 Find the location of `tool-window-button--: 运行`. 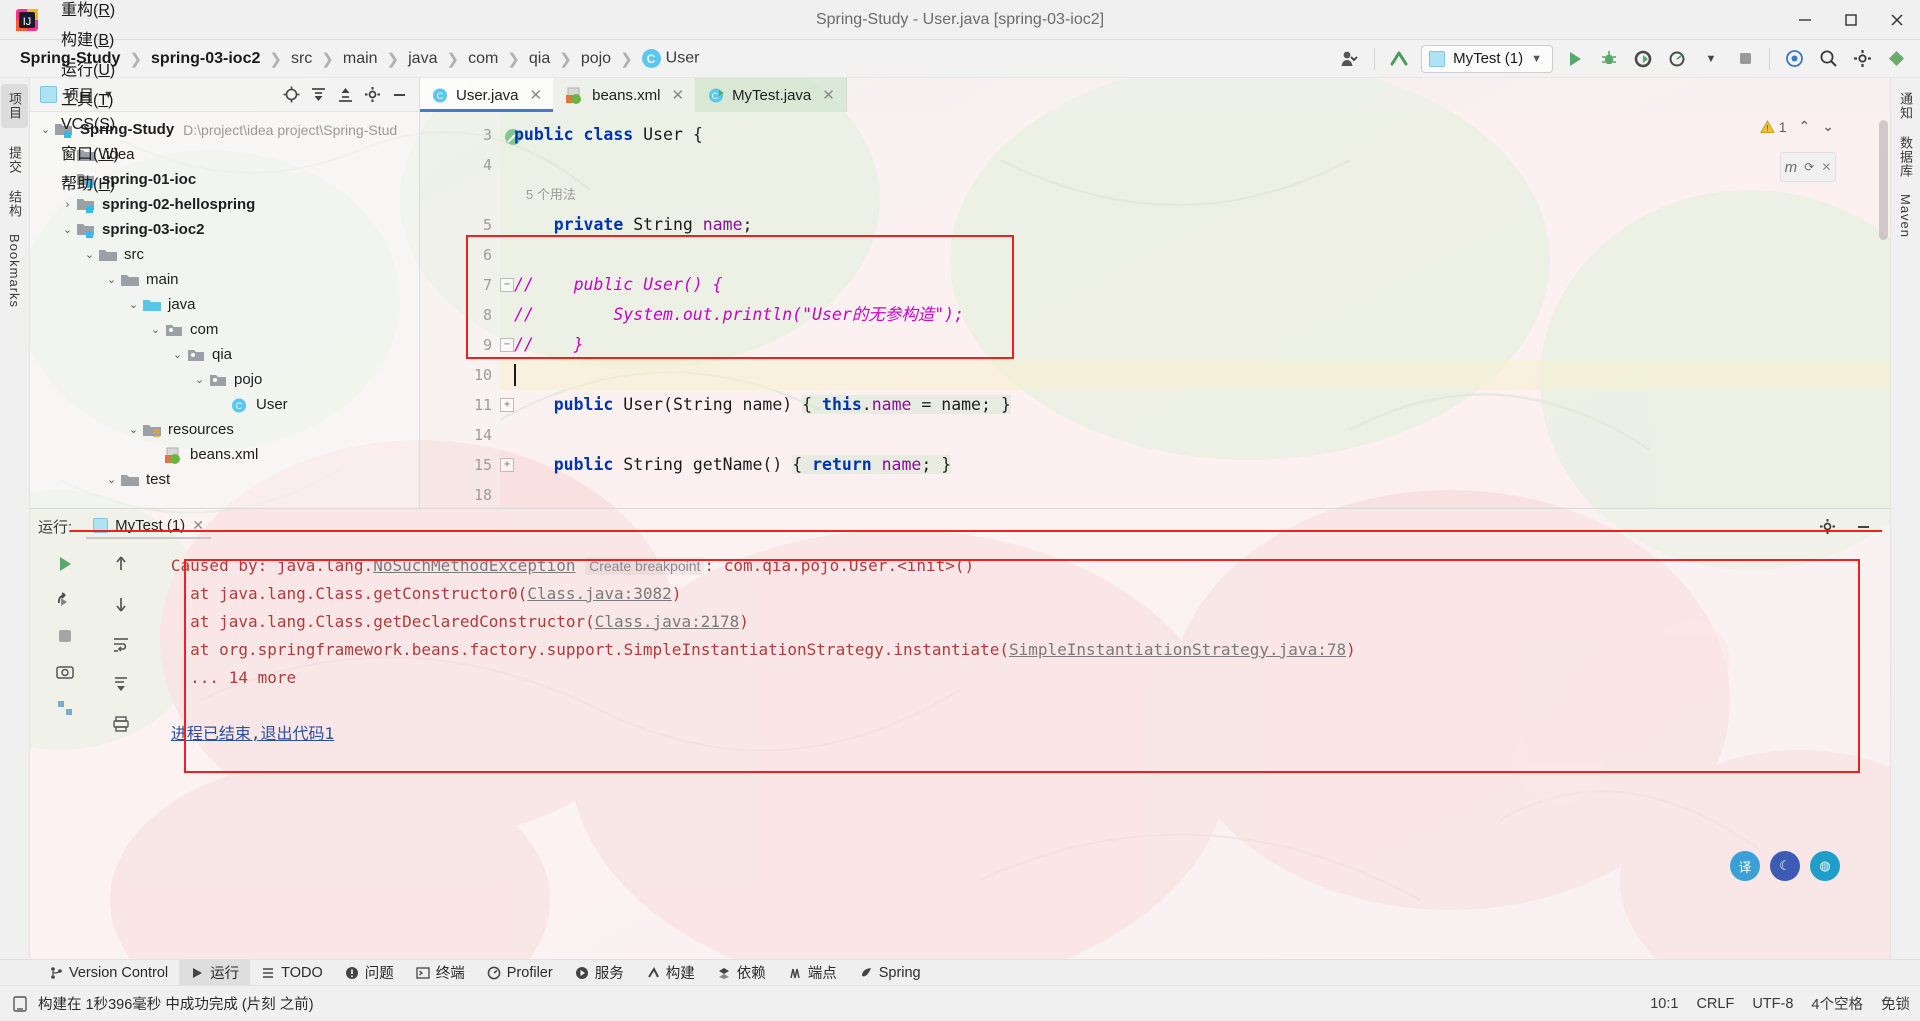

tool-window-button--: 运行 is located at coordinates (215, 972).